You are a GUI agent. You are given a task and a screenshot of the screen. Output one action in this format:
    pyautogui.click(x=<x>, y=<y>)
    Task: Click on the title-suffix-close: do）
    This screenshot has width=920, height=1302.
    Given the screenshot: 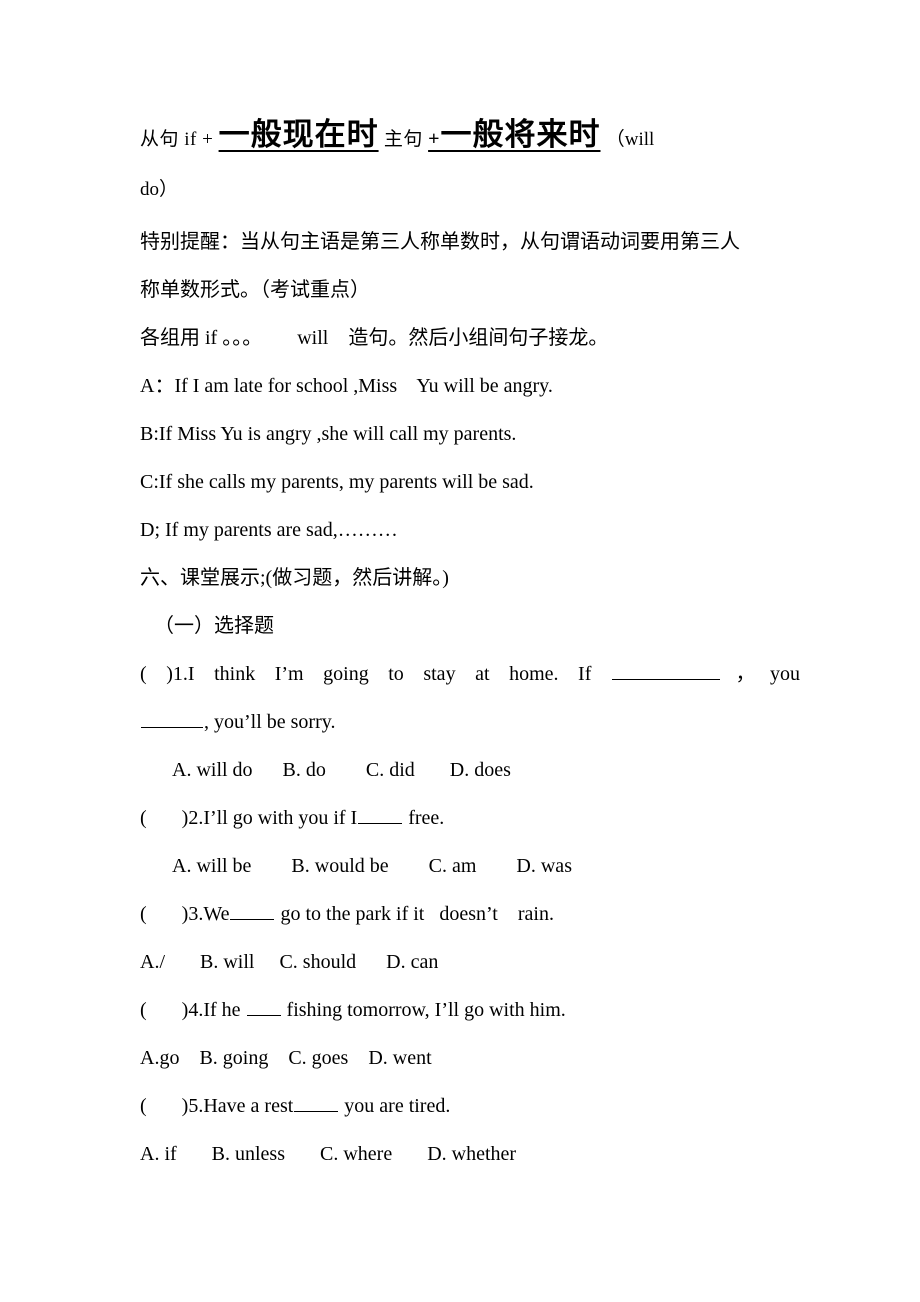 What is the action you would take?
    pyautogui.click(x=159, y=189)
    